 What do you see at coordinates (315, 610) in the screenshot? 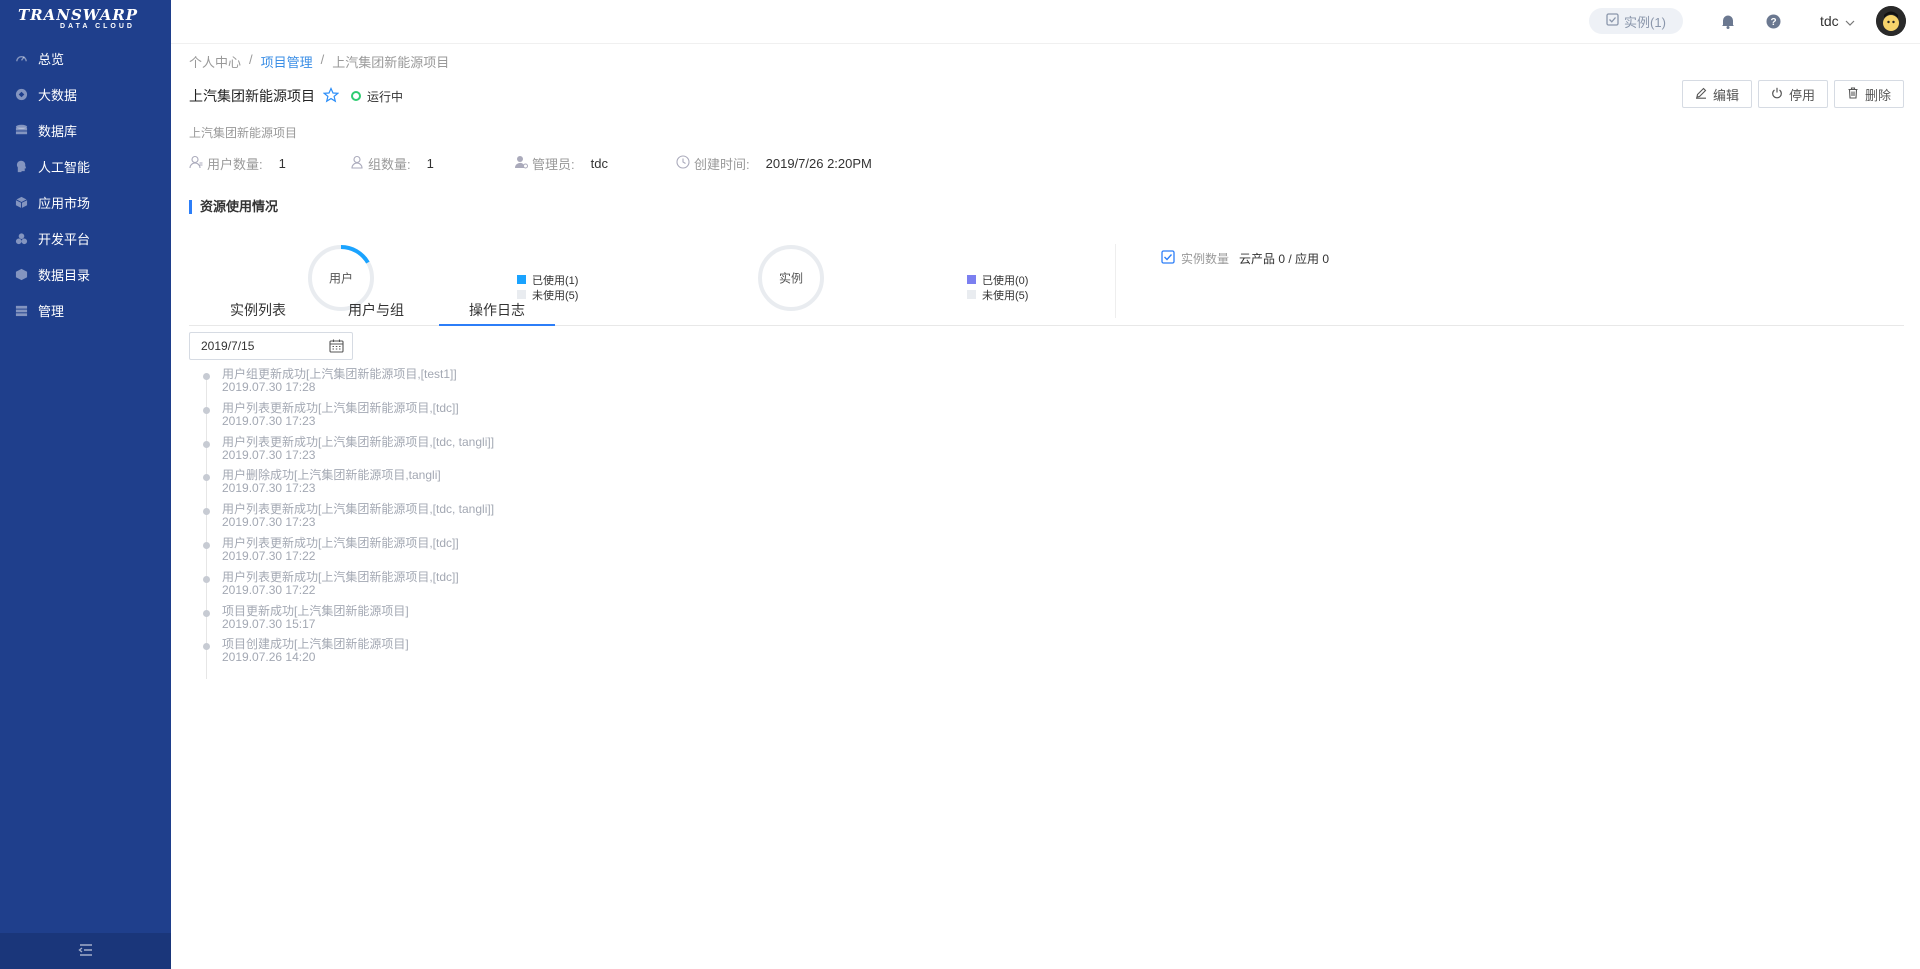
I see `log-text: 项目更新成功[上汽集团新能源项目]` at bounding box center [315, 610].